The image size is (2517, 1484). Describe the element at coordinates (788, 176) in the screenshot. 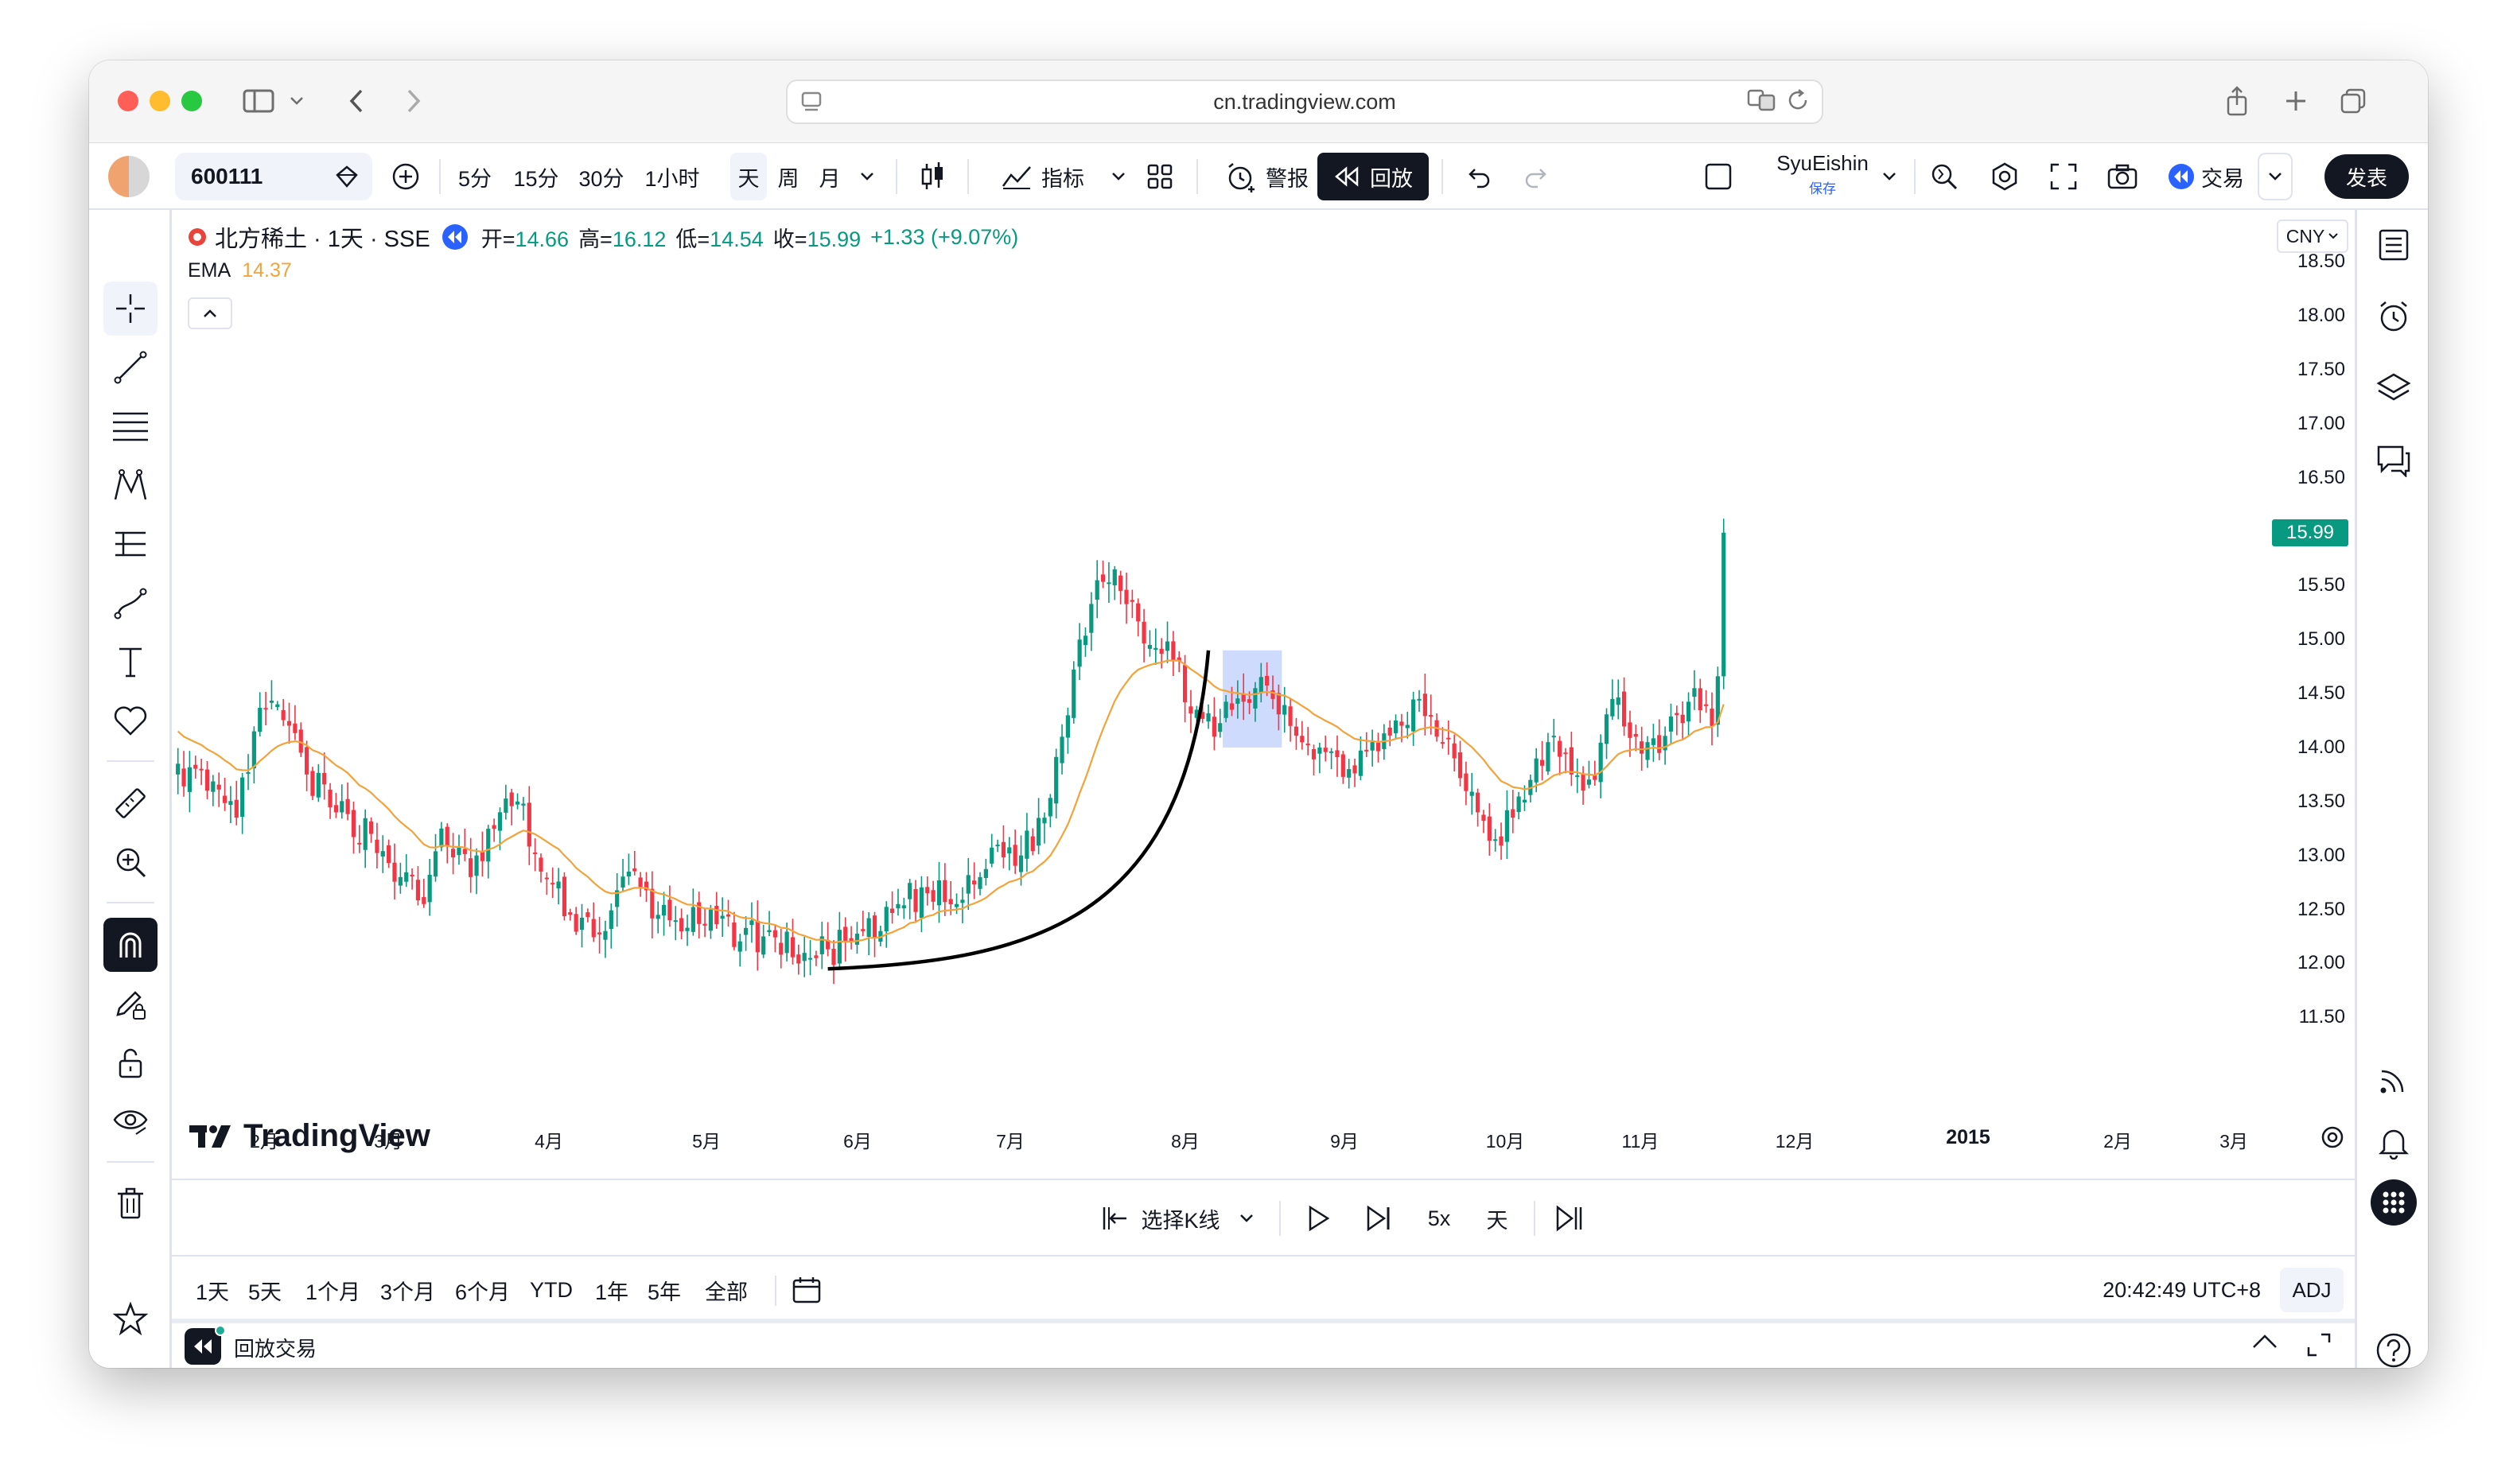

I see `interval-week: 周` at that location.